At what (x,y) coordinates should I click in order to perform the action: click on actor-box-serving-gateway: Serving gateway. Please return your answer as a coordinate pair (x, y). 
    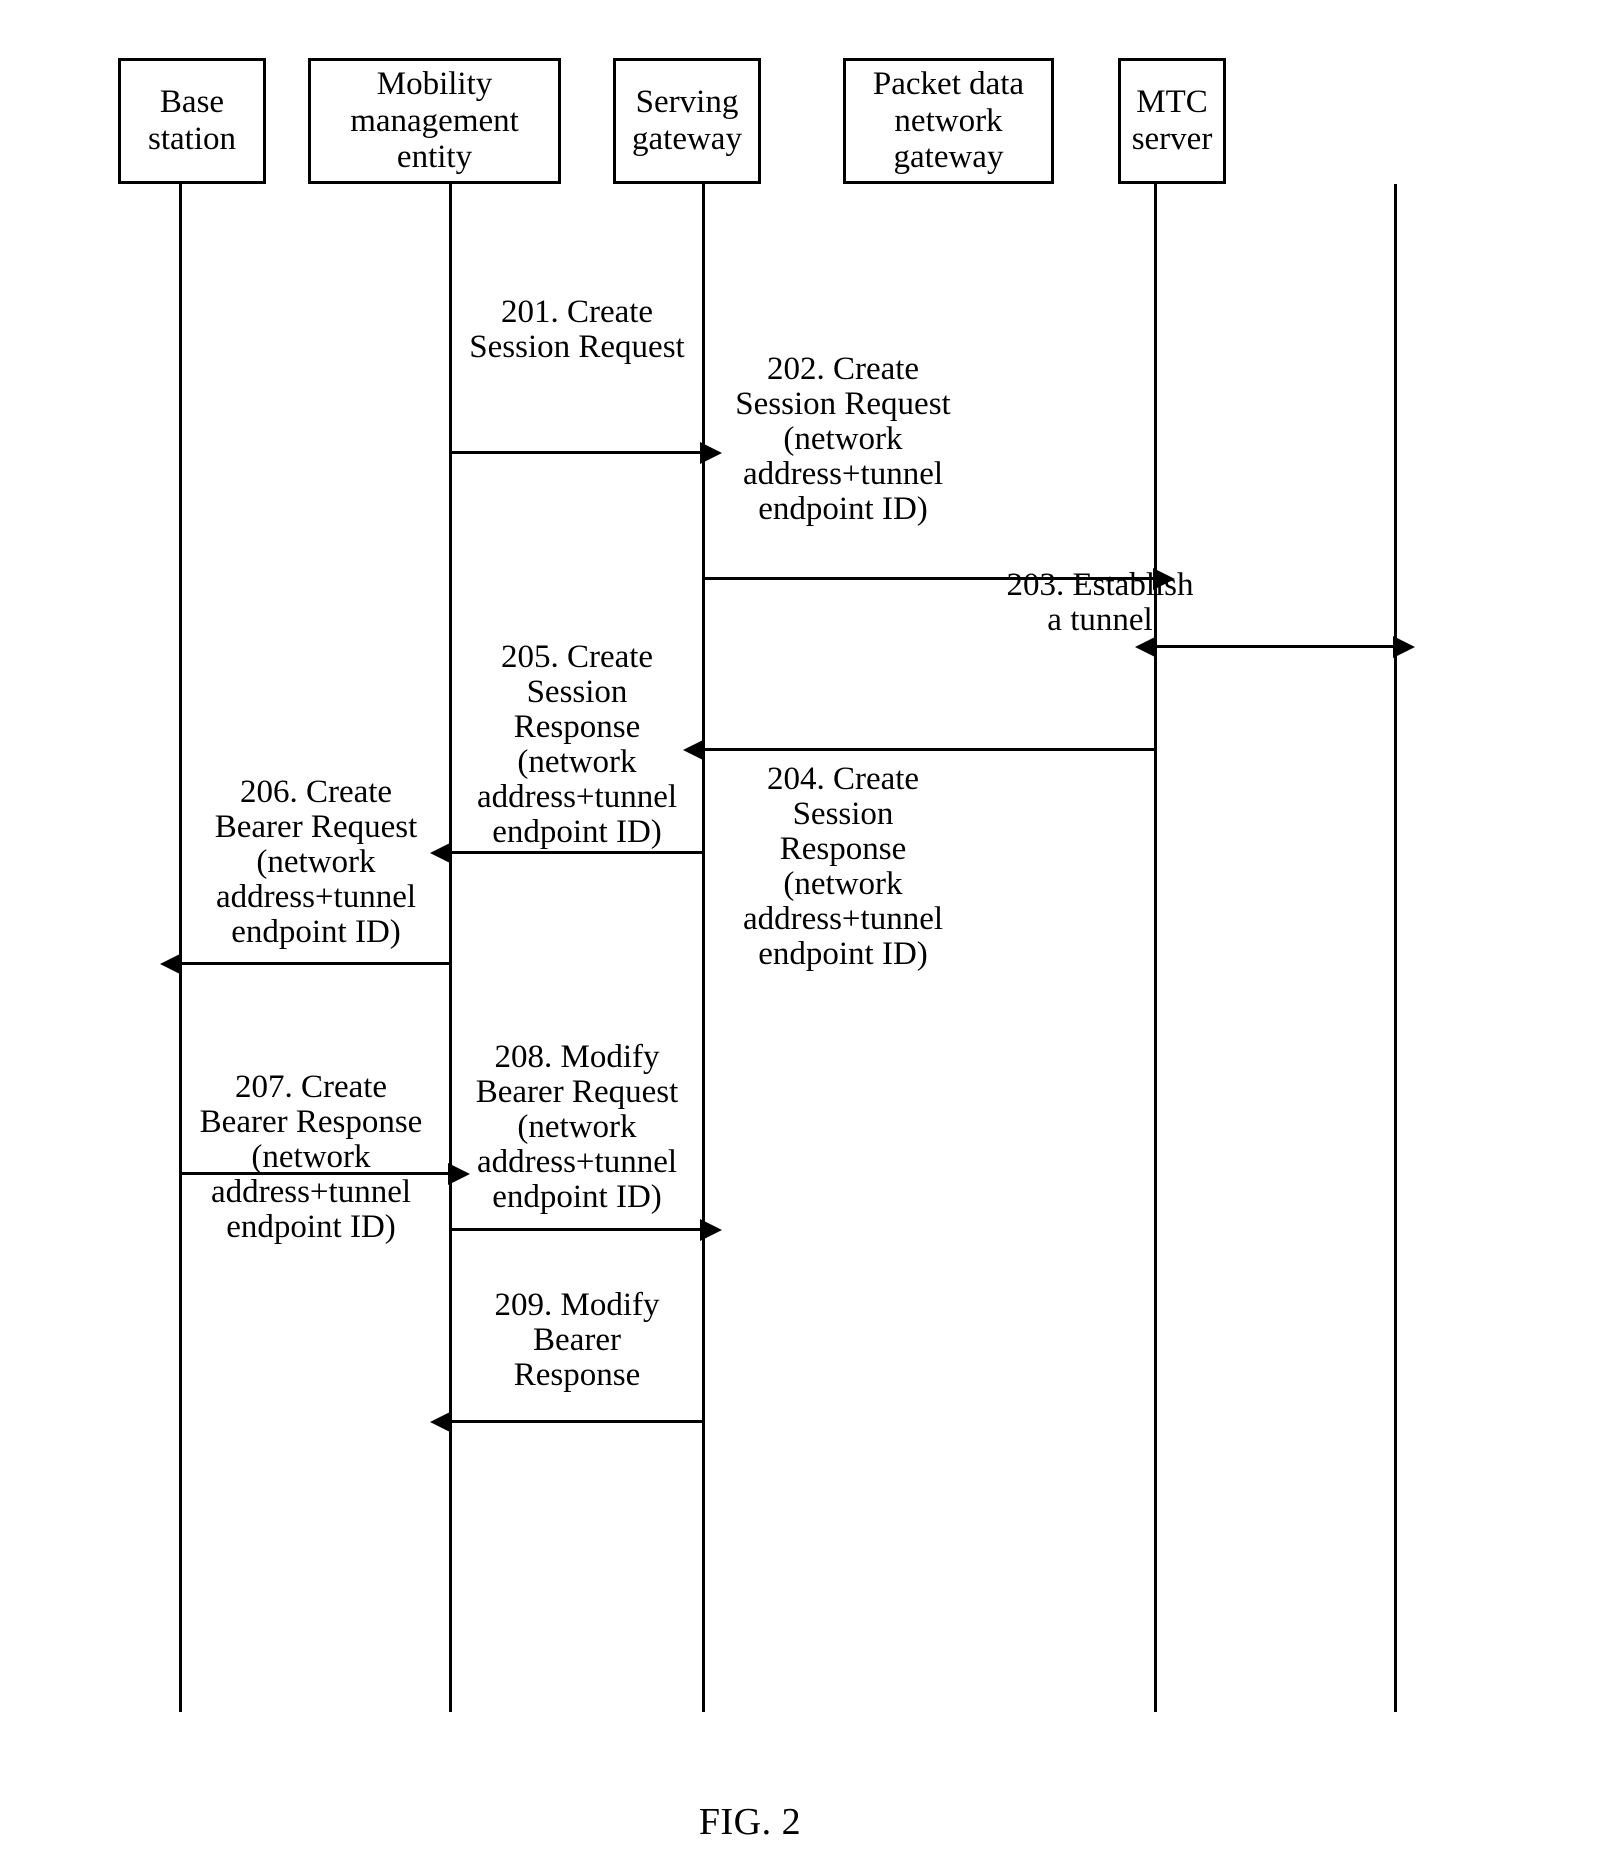
    Looking at the image, I should click on (687, 121).